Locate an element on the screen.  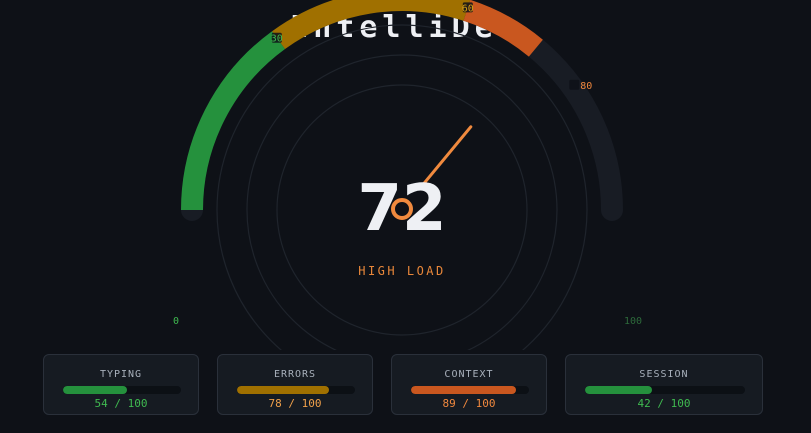
metric-card-value: 78 / 100 is located at coordinates (295, 403).